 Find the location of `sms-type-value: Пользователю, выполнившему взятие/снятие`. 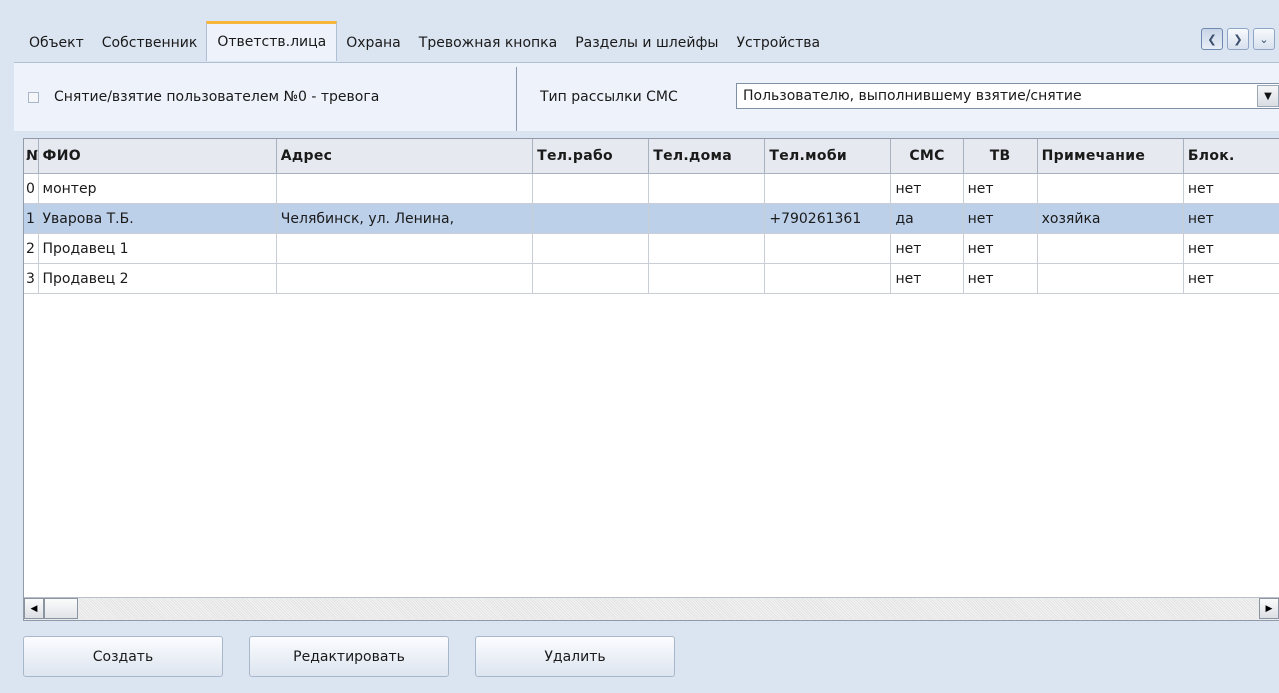

sms-type-value: Пользователю, выполнившему взятие/снятие is located at coordinates (912, 96).